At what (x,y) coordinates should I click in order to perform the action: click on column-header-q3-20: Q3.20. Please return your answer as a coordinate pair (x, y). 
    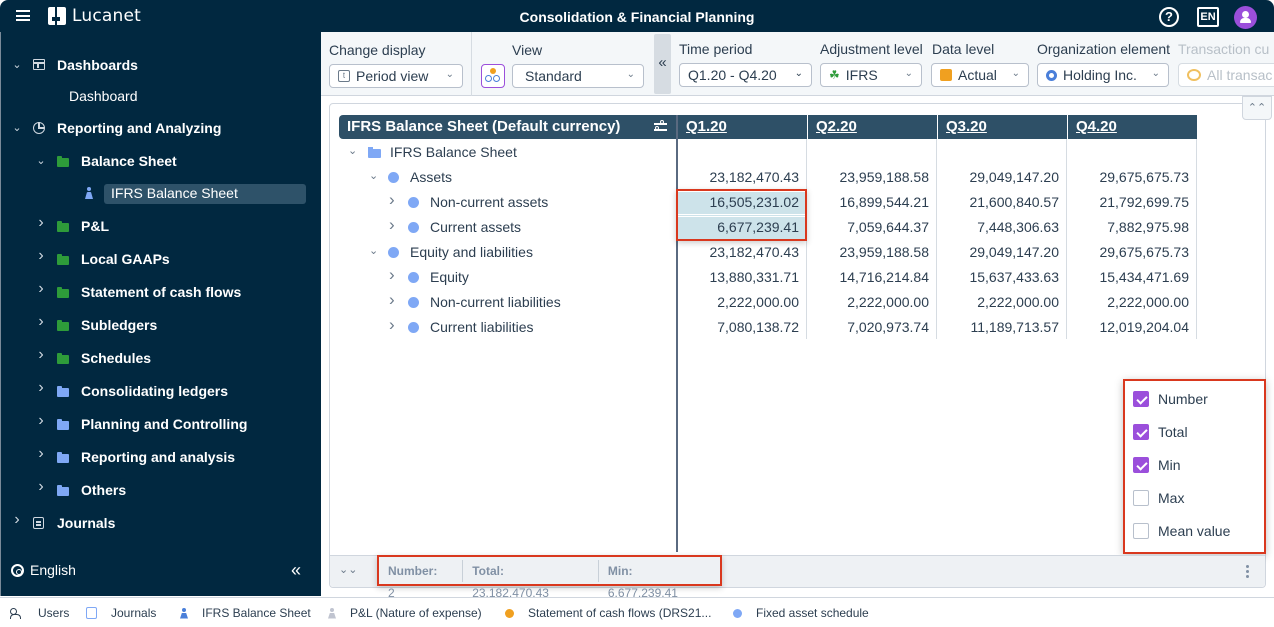
    Looking at the image, I should click on (1002, 127).